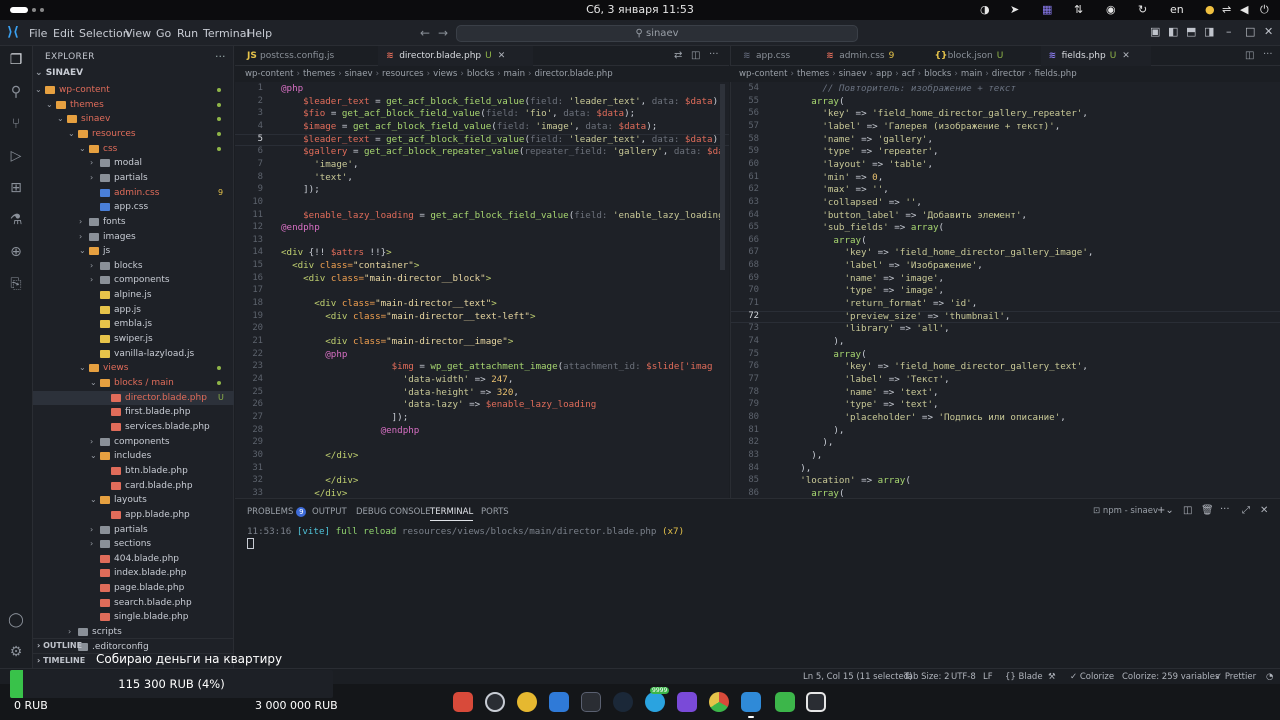 This screenshot has height=720, width=1280. What do you see at coordinates (1024, 677) in the screenshot?
I see `language-mode: {} Blade` at bounding box center [1024, 677].